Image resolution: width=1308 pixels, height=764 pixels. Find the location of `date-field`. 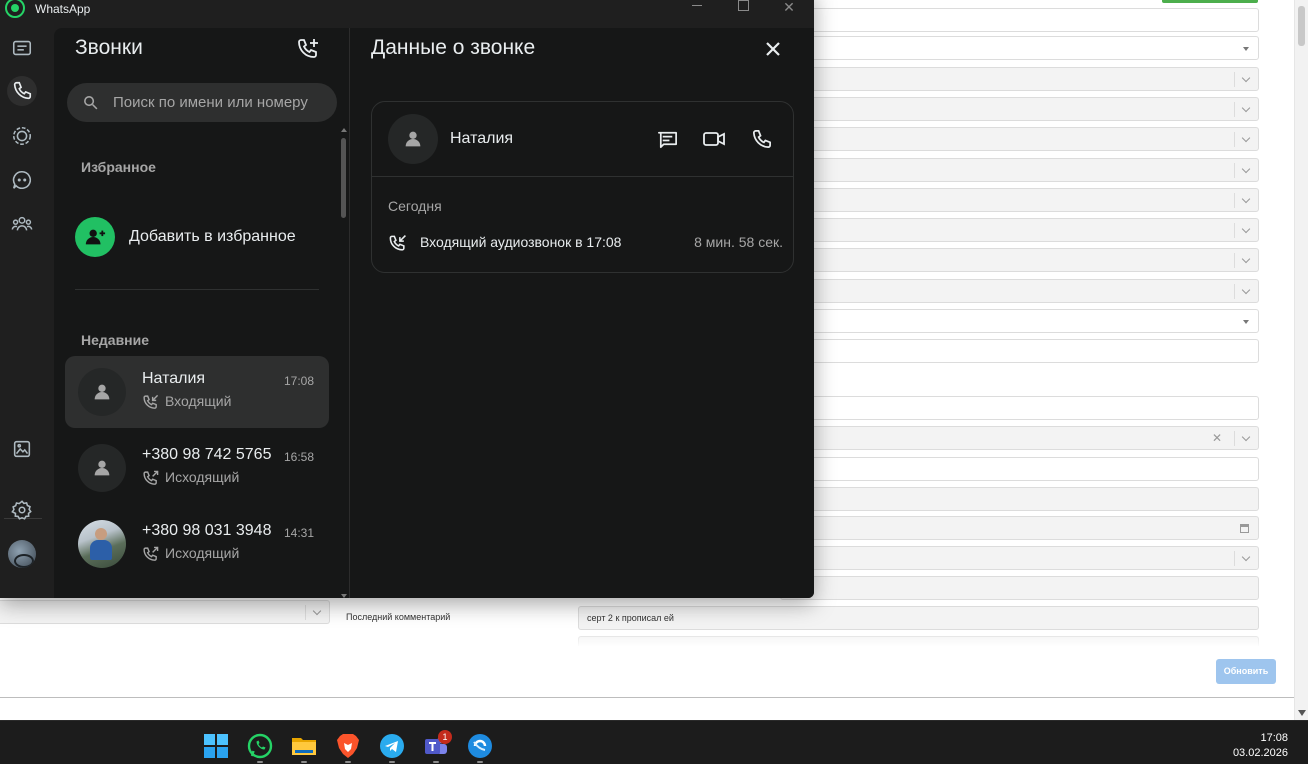

date-field is located at coordinates (1019, 528).